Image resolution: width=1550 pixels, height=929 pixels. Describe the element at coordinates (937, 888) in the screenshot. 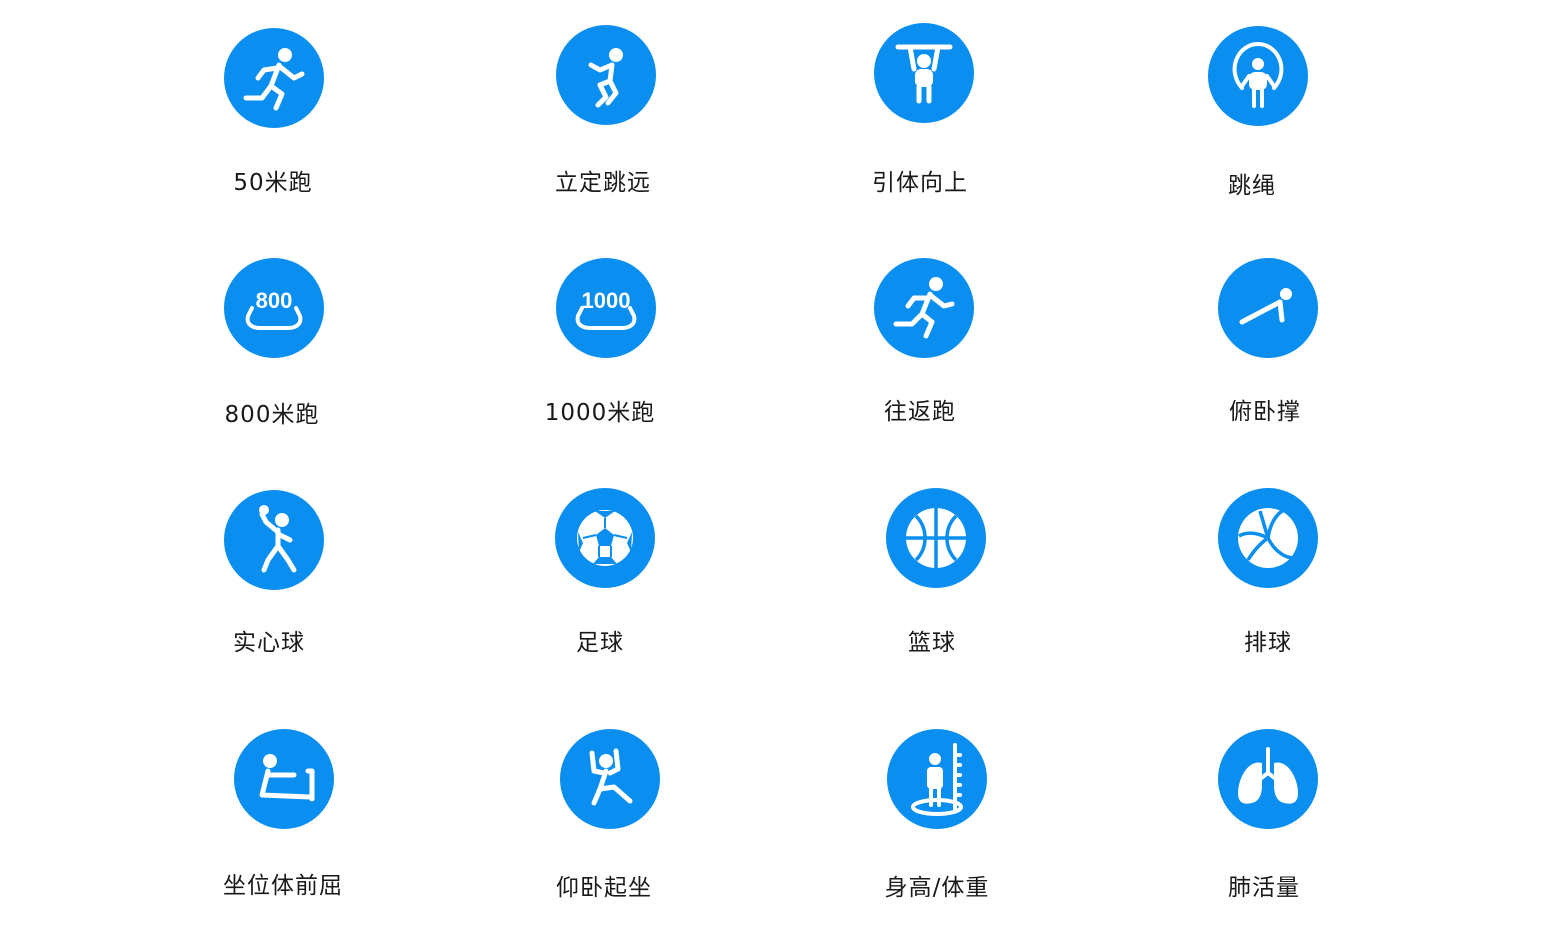

I see `test-label: 身高/体重` at that location.